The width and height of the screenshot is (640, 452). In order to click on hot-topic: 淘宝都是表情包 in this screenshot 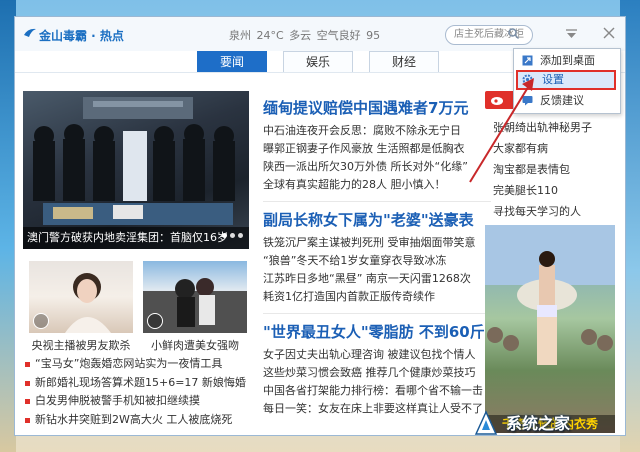, I will do `click(552, 169)`.